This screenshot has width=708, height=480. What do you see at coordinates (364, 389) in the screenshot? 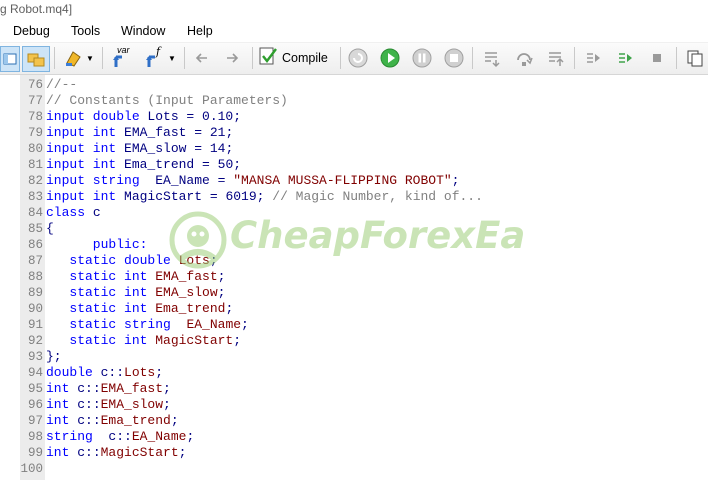
I see `code-line: 95 int c::EMA_fast;` at bounding box center [364, 389].